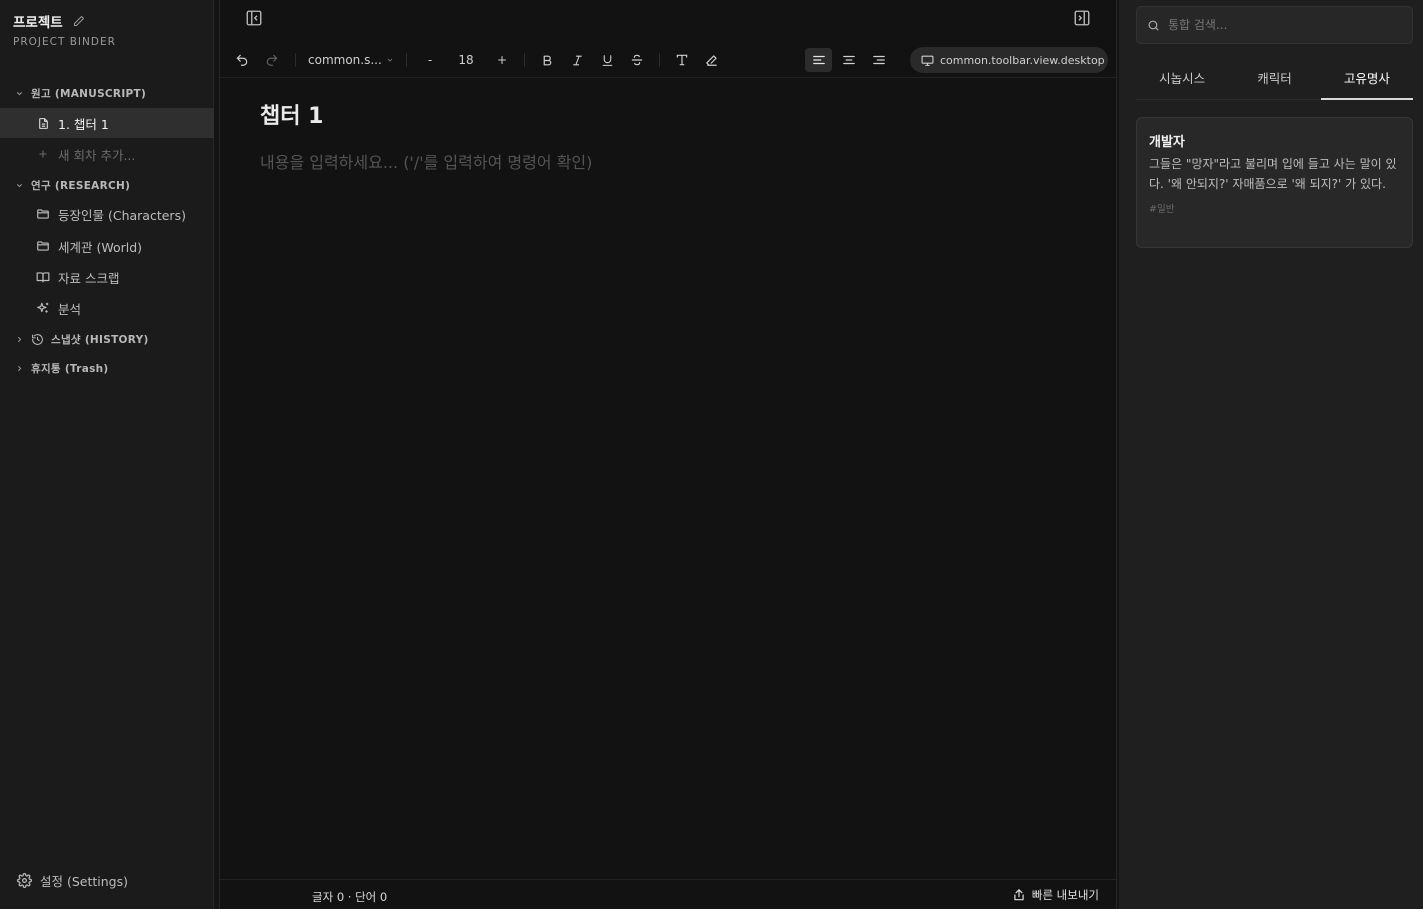  I want to click on redo-icon, so click(272, 60).